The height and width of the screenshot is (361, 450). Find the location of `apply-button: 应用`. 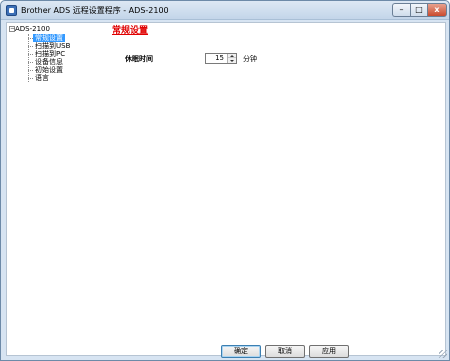

apply-button: 应用 is located at coordinates (329, 351).